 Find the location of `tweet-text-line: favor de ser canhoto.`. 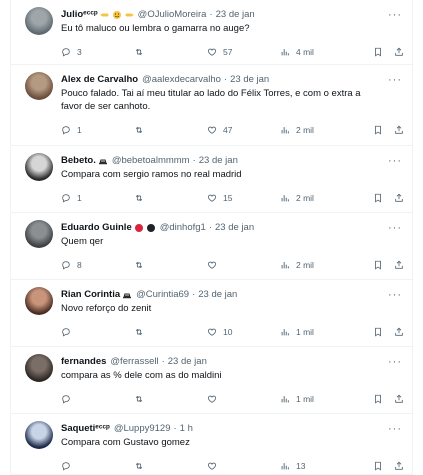

tweet-text-line: favor de ser canhoto. is located at coordinates (106, 106).